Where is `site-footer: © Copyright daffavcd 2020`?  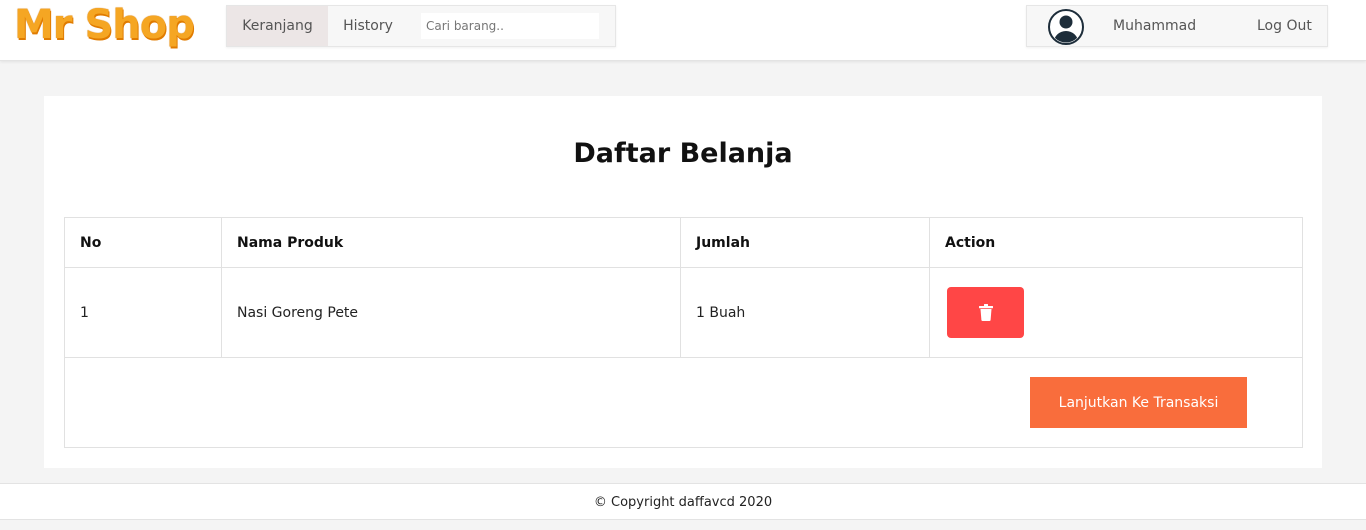 site-footer: © Copyright daffavcd 2020 is located at coordinates (683, 501).